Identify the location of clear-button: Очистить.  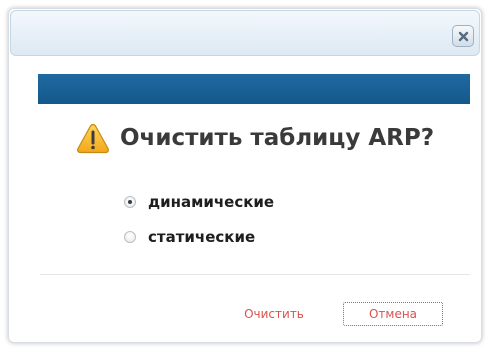
(274, 314).